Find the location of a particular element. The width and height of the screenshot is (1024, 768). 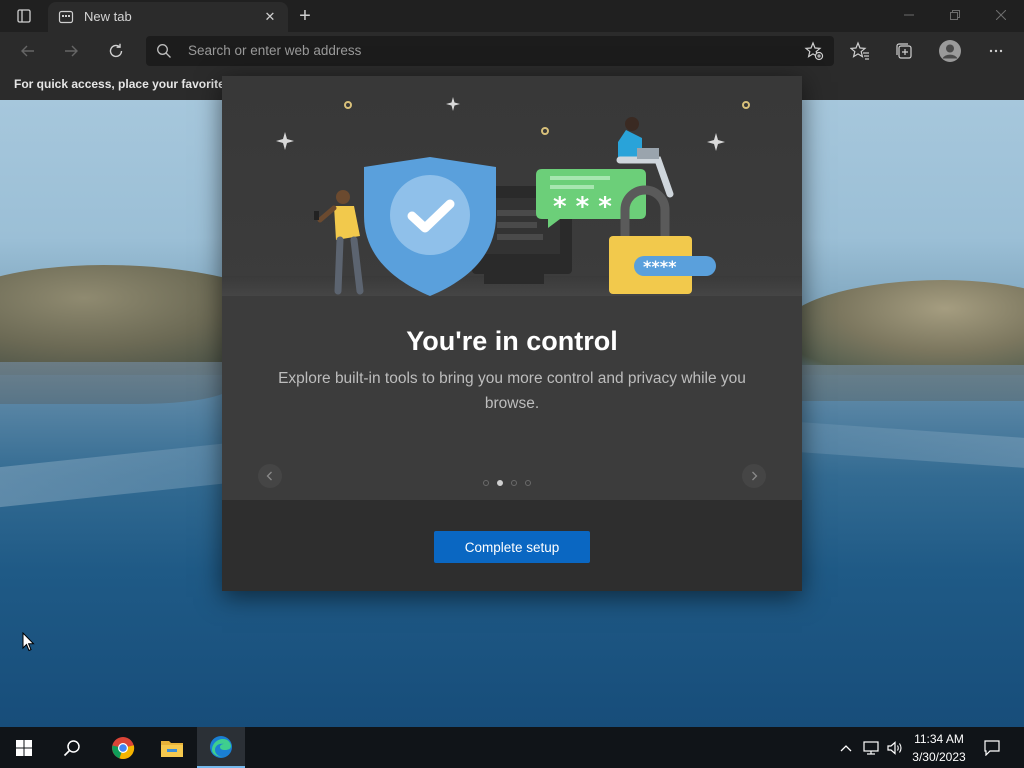

background-shore-right is located at coordinates (912, 383).